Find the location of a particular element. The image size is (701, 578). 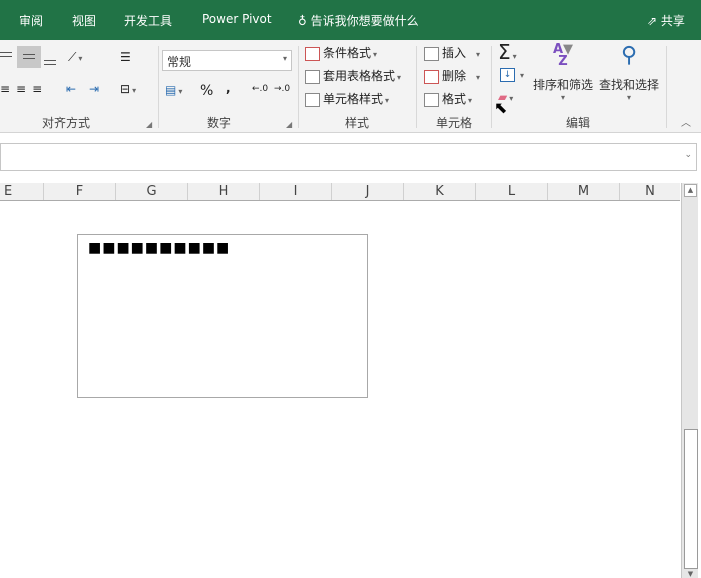

sort-az-filter-icon: A▼ Z is located at coordinates (563, 55).